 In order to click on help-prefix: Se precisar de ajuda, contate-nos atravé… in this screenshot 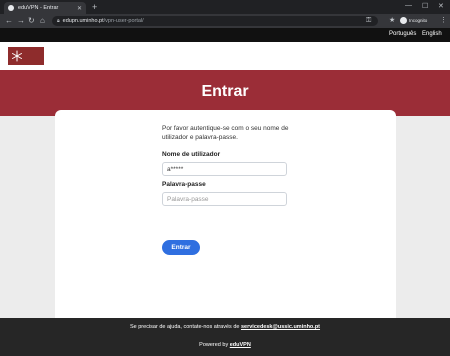, I will do `click(184, 327)`.